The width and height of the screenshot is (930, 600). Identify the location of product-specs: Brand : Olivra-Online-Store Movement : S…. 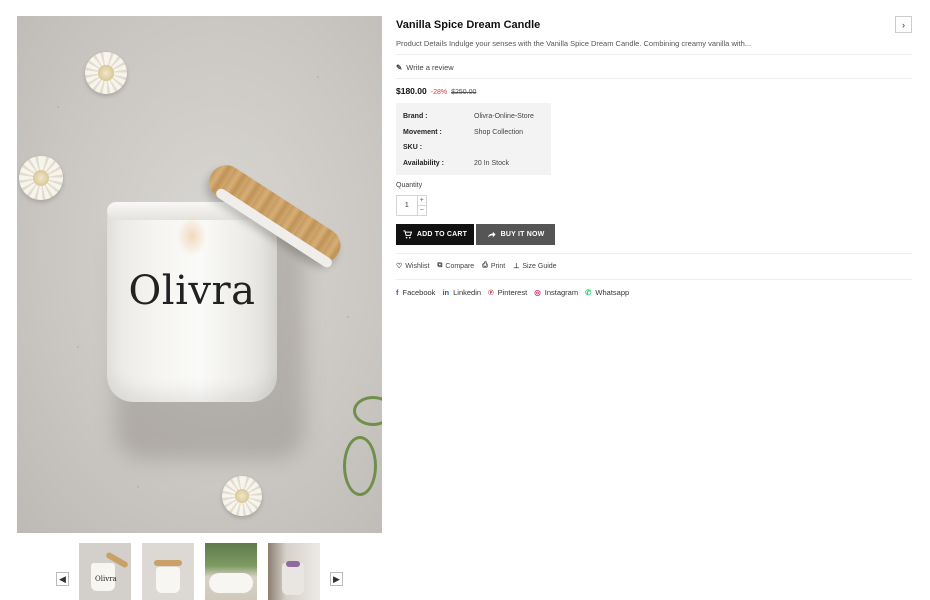
(473, 139).